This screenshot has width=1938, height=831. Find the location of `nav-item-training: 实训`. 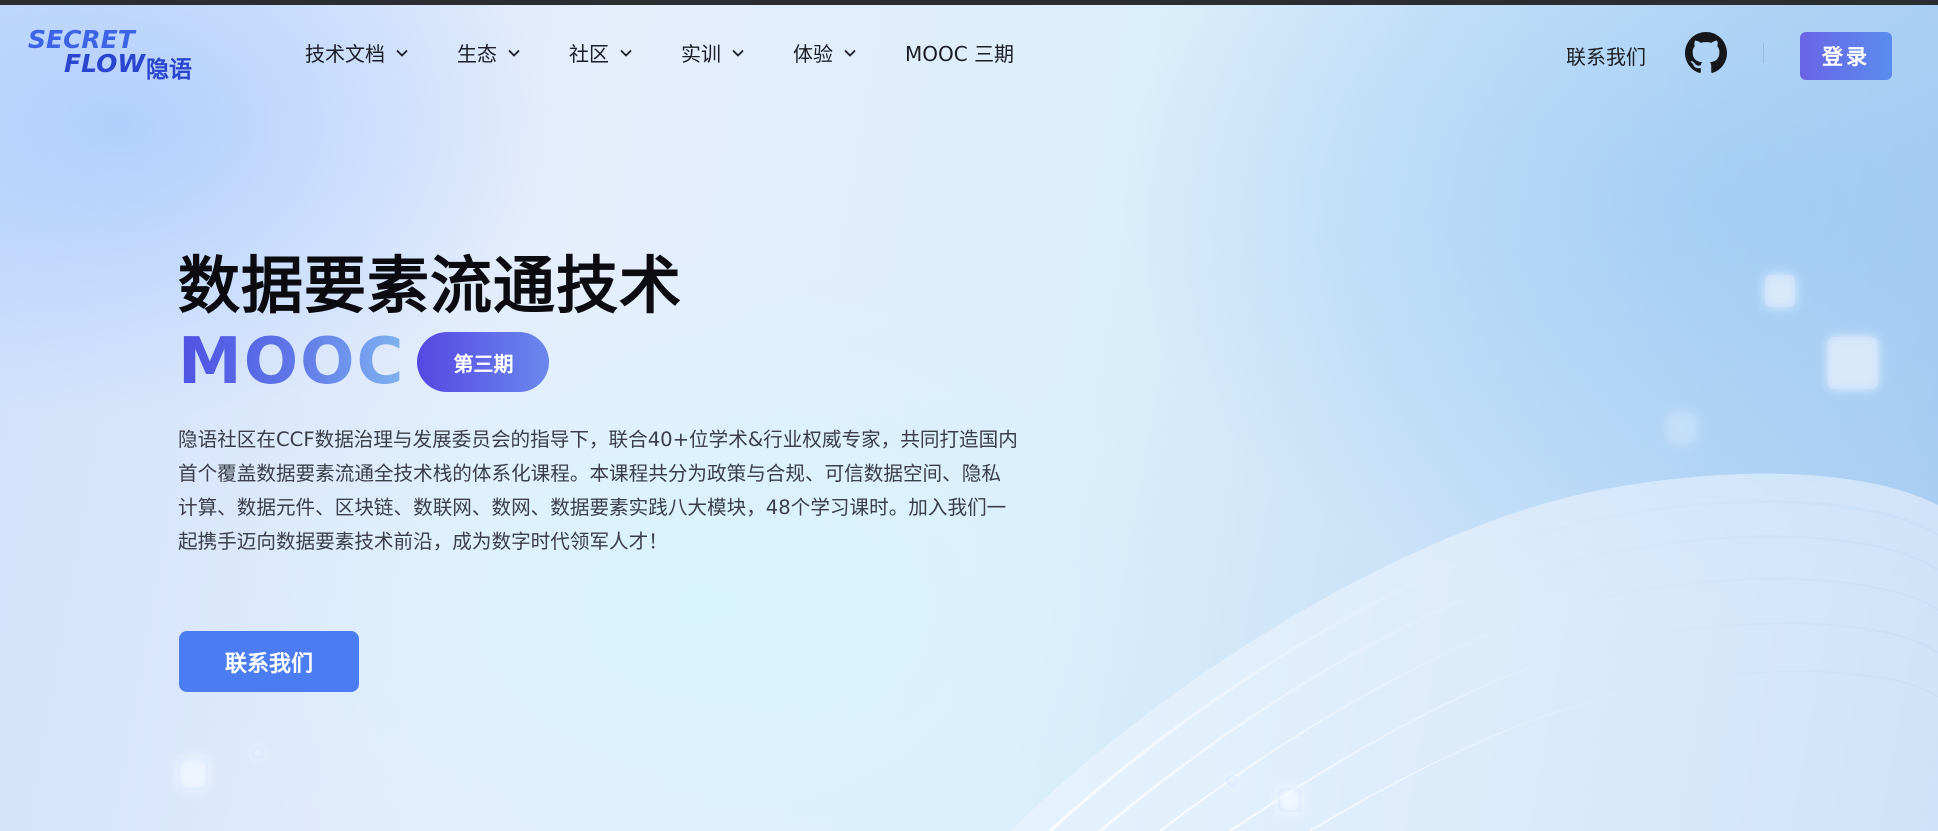

nav-item-training: 实训 is located at coordinates (713, 52).